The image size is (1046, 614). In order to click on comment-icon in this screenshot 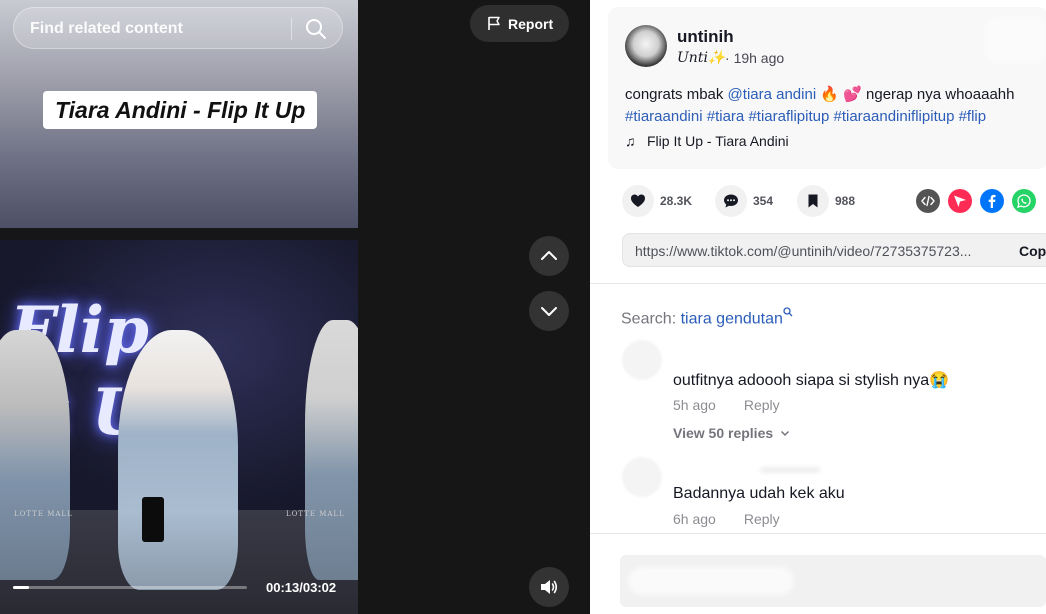, I will do `click(731, 201)`.